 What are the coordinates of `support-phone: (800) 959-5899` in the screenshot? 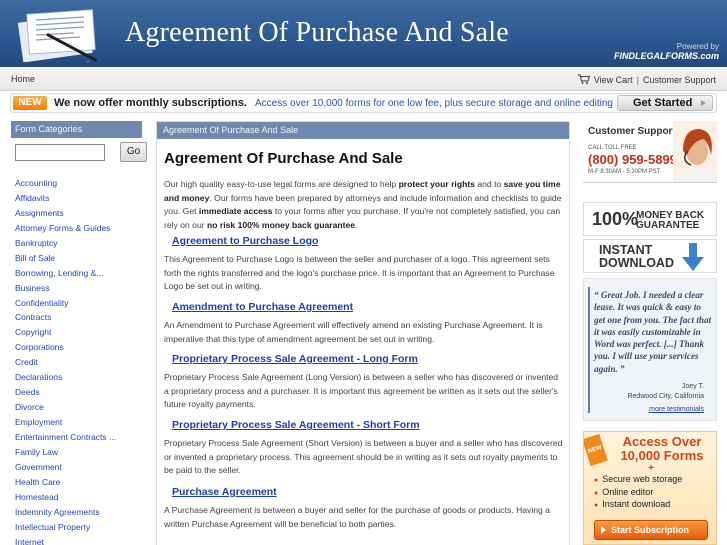 It's located at (632, 159).